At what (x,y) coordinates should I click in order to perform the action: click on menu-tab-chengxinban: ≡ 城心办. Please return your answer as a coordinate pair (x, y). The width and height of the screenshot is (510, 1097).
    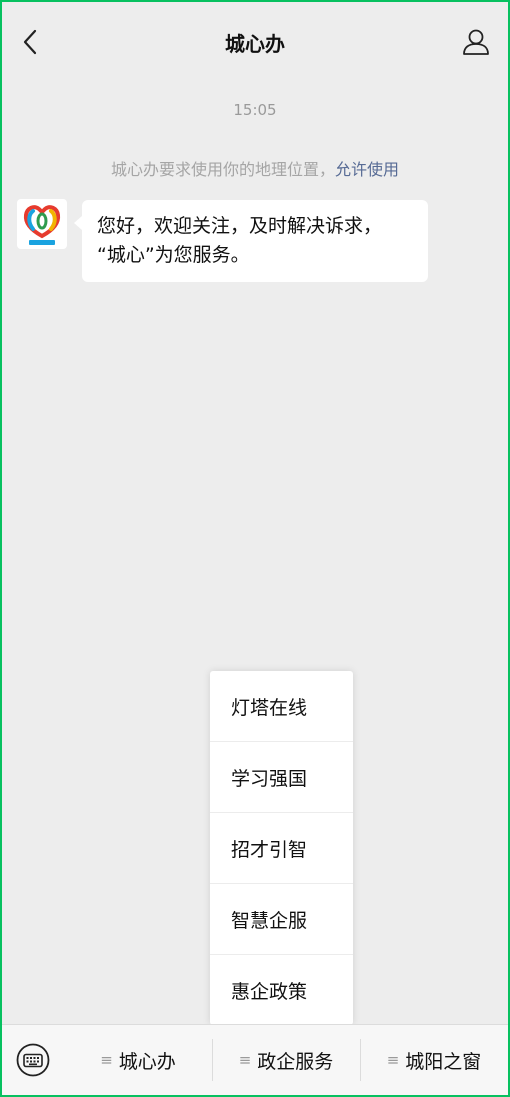
    Looking at the image, I should click on (138, 1060).